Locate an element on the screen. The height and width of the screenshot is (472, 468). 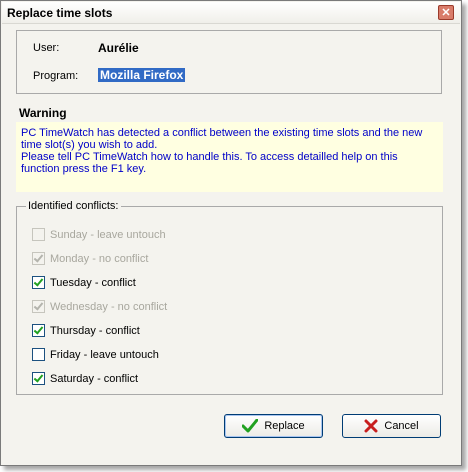
close-button: ✕ is located at coordinates (446, 12).